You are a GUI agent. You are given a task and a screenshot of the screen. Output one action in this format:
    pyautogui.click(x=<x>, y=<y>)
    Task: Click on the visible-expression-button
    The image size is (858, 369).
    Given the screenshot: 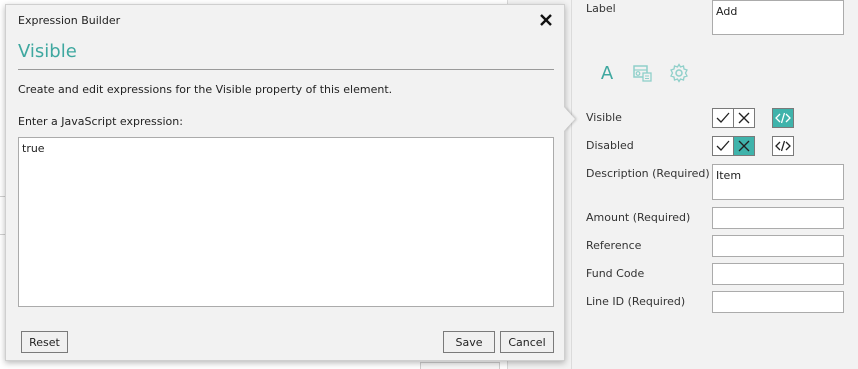 What is the action you would take?
    pyautogui.click(x=783, y=118)
    